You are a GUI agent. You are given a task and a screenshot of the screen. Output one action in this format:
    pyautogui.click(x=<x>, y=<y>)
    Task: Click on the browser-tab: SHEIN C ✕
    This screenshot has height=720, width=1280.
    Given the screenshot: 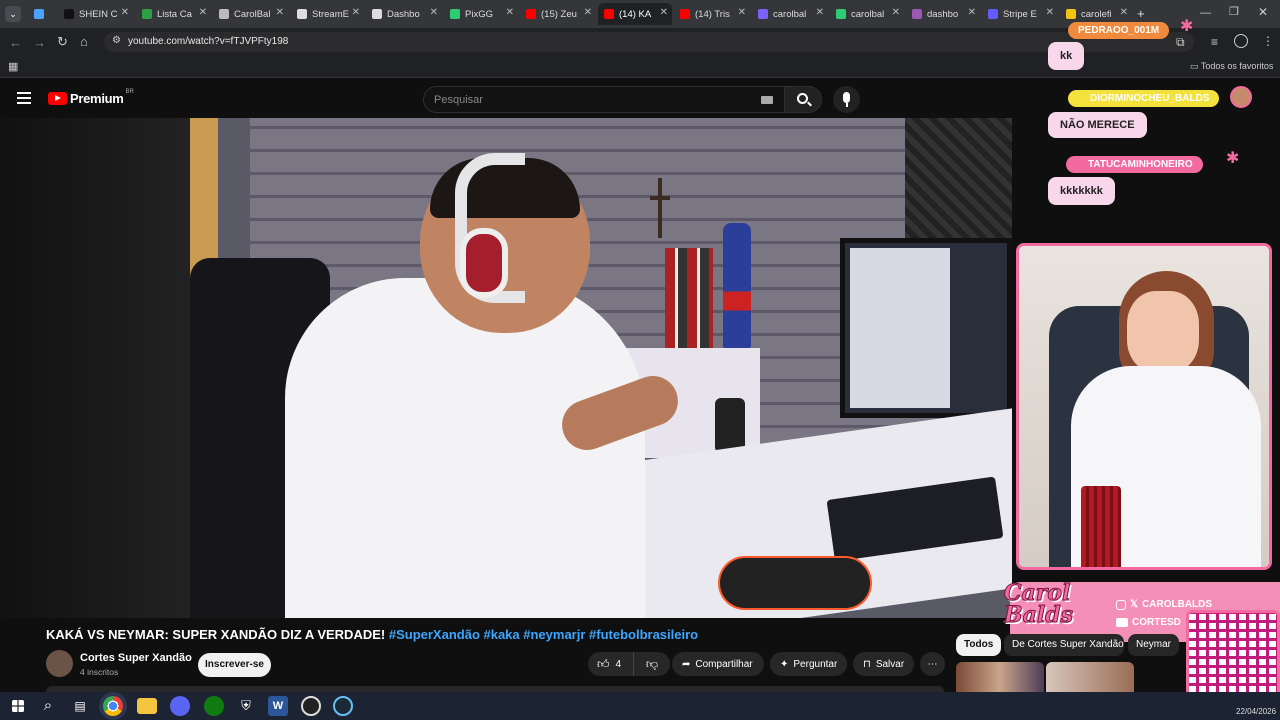 What is the action you would take?
    pyautogui.click(x=95, y=14)
    